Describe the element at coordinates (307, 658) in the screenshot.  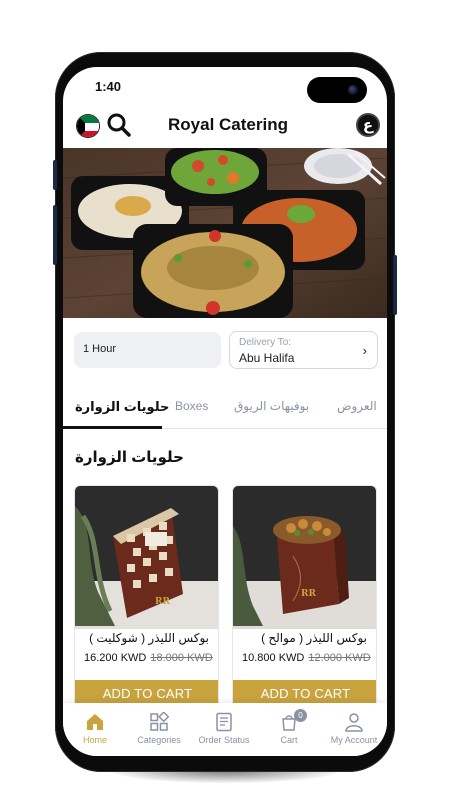
I see `product-price: 10.800 KWD 12.000 KWD` at that location.